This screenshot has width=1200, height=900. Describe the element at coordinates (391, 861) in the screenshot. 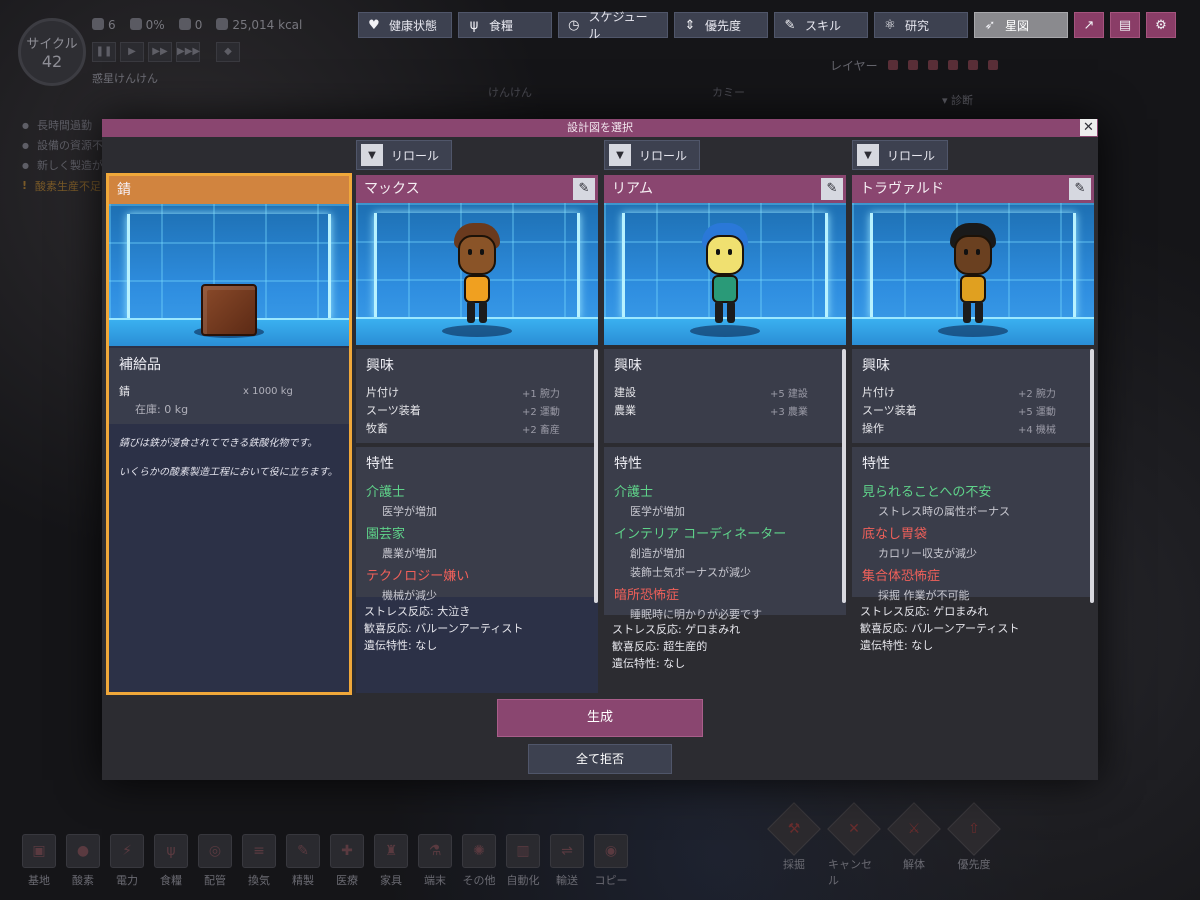

I see `build-category-furniture: ♜ 家具` at that location.